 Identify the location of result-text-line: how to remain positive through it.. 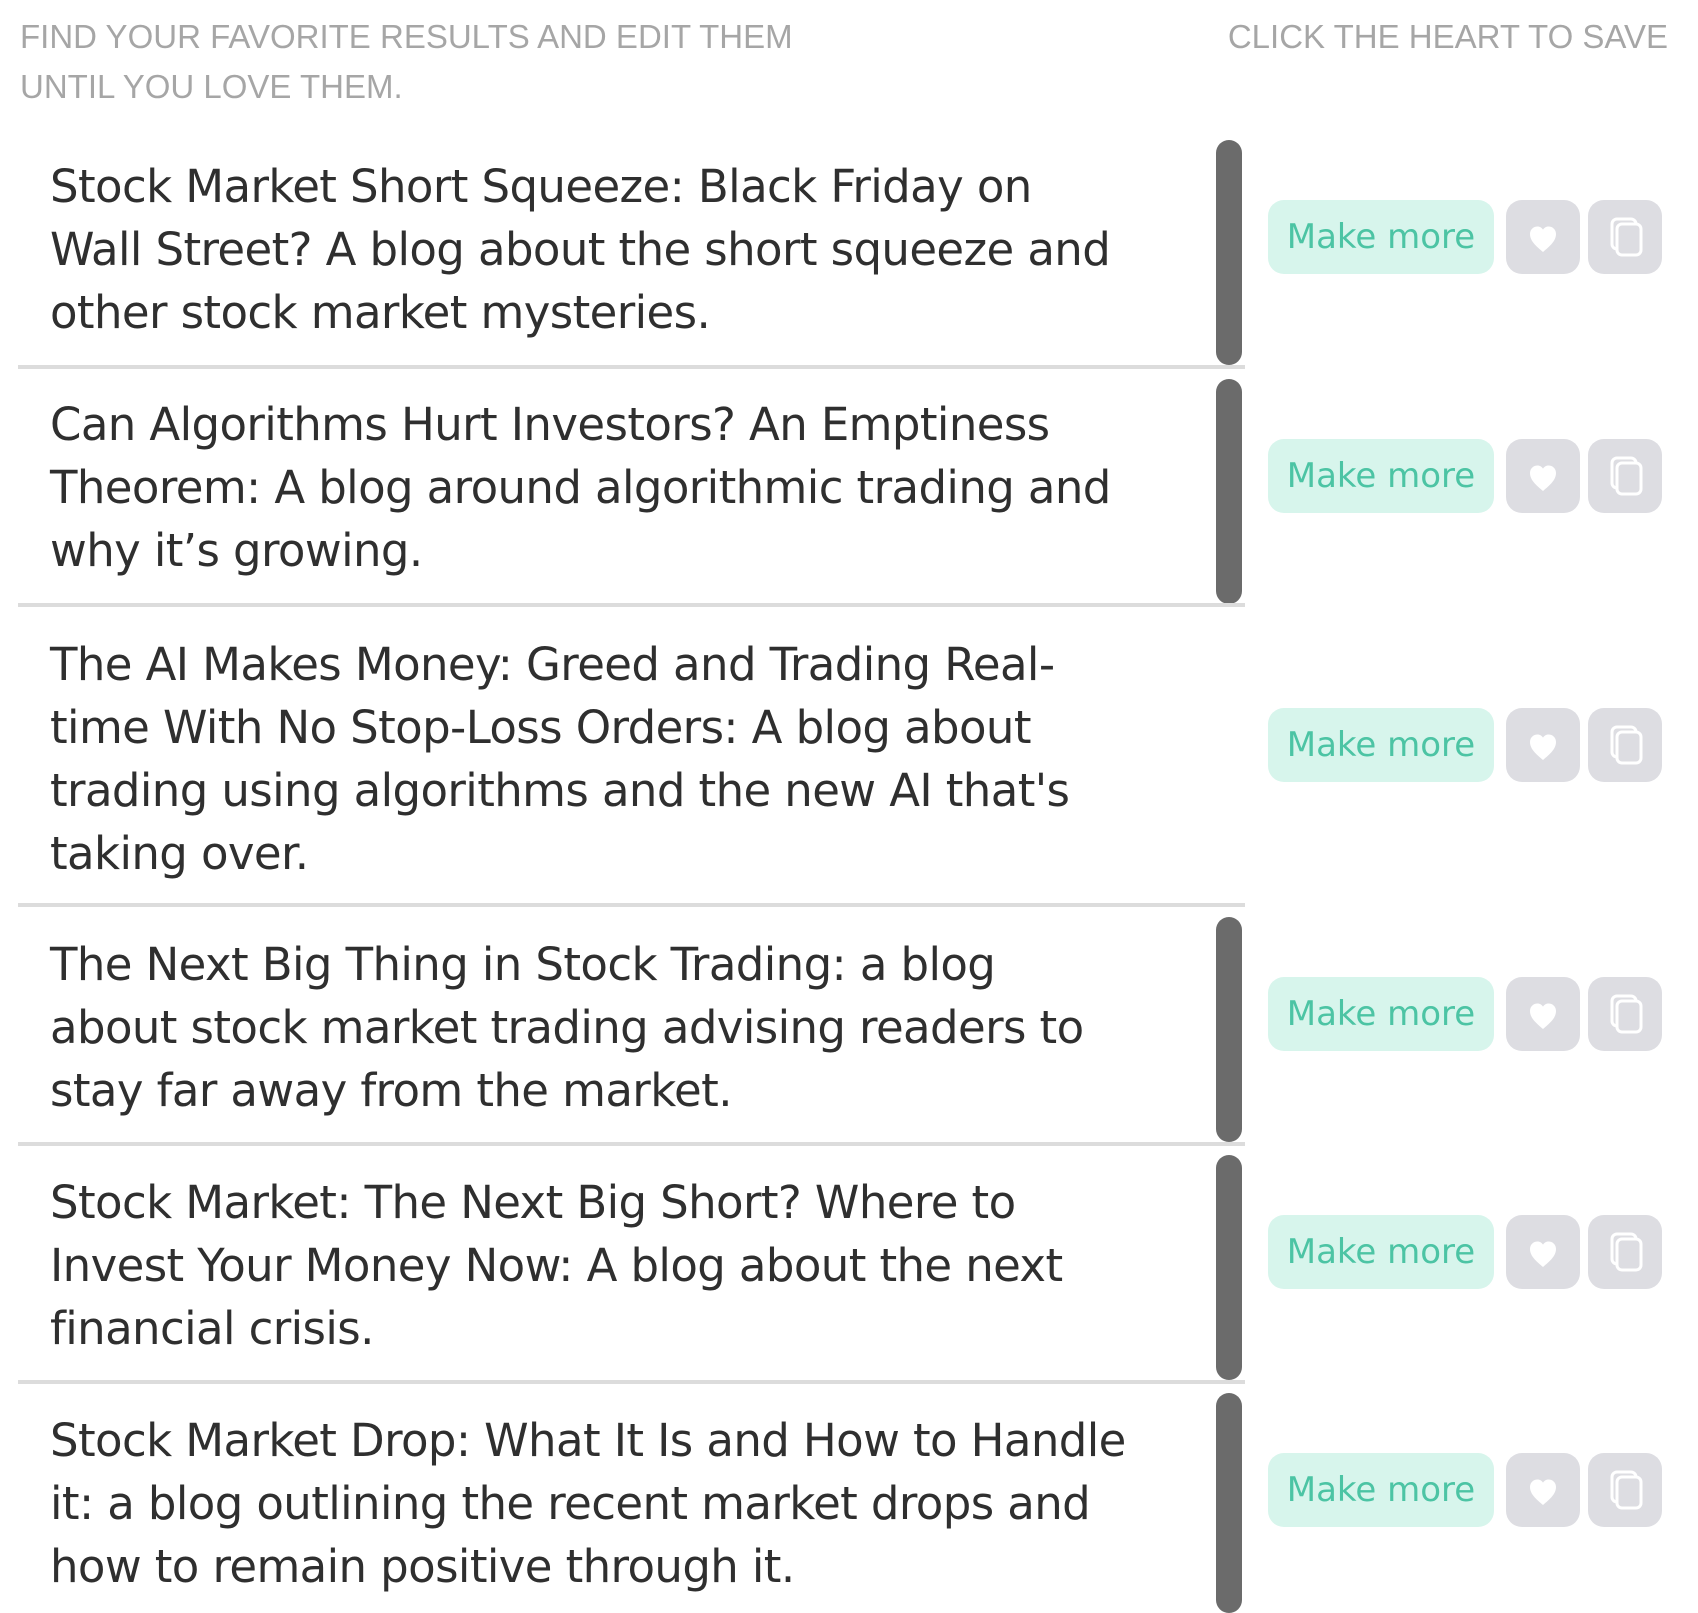
(422, 1566).